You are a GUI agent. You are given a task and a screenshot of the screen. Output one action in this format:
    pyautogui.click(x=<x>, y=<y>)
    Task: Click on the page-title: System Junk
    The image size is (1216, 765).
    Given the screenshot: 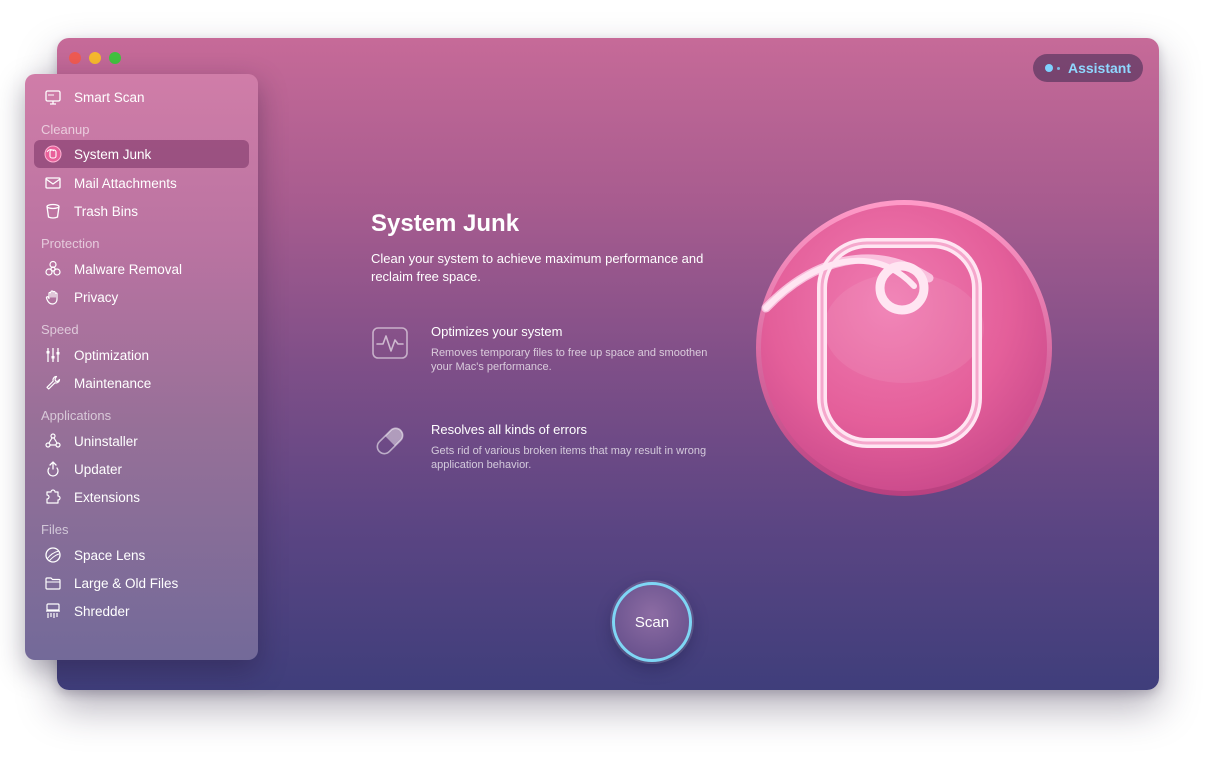 What is the action you would take?
    pyautogui.click(x=445, y=223)
    